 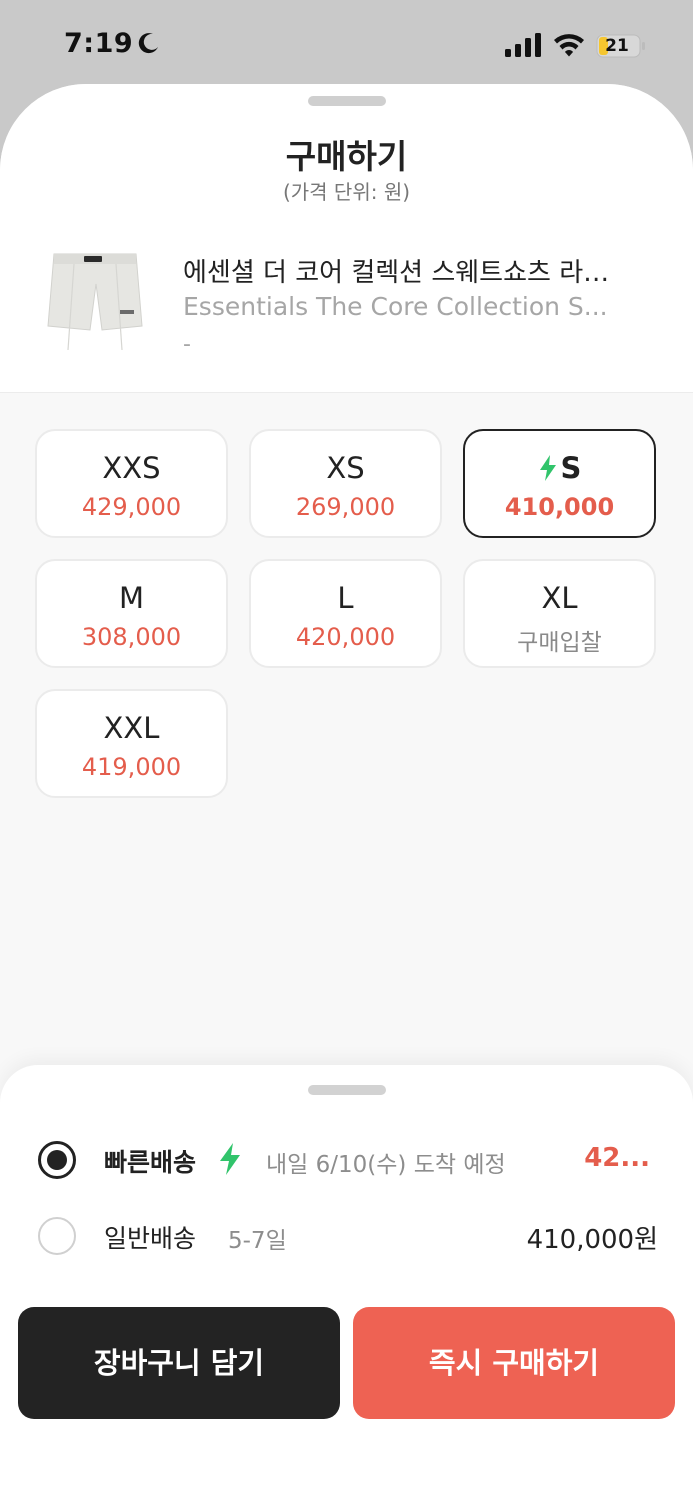 I want to click on size-option-xs: XS 269,000, so click(x=345, y=483).